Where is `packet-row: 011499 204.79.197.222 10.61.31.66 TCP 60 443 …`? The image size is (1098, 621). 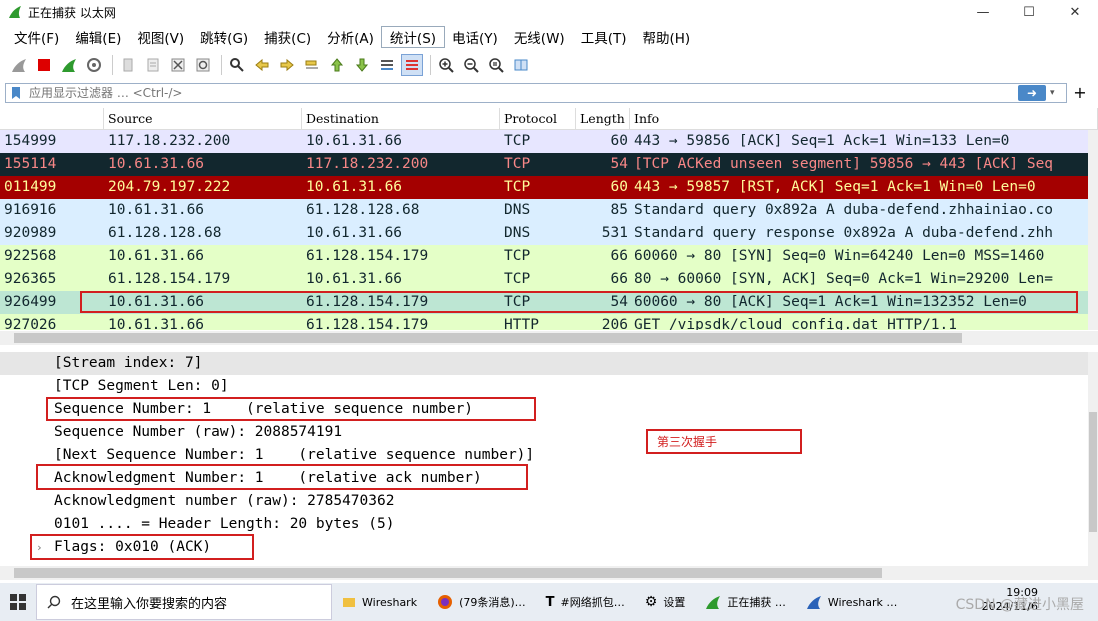
packet-row: 011499 204.79.197.222 10.61.31.66 TCP 60 443 … is located at coordinates (549, 187).